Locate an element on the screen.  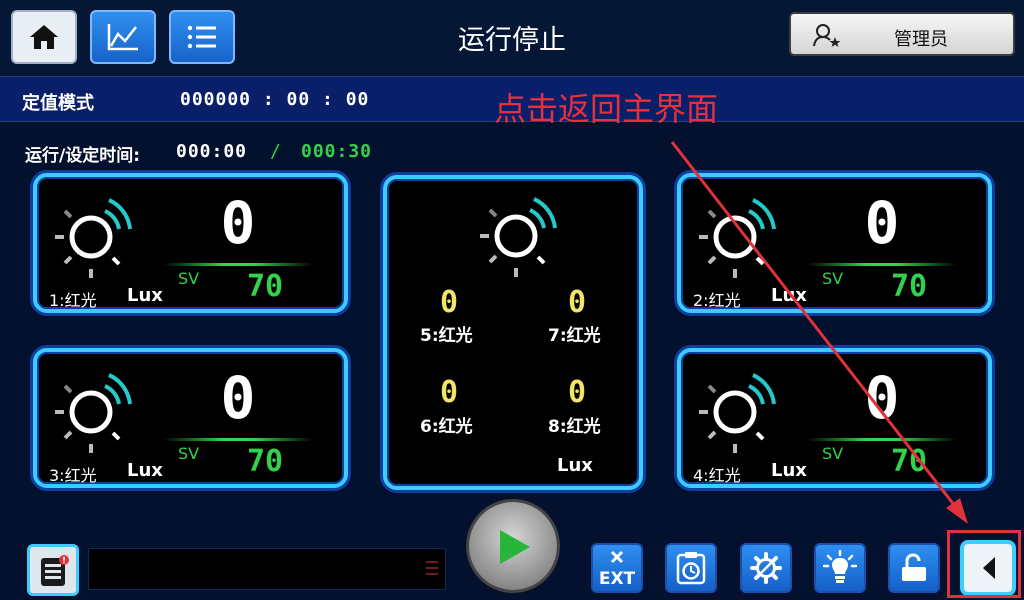
channel-8-label: 8:红光 is located at coordinates (574, 427).